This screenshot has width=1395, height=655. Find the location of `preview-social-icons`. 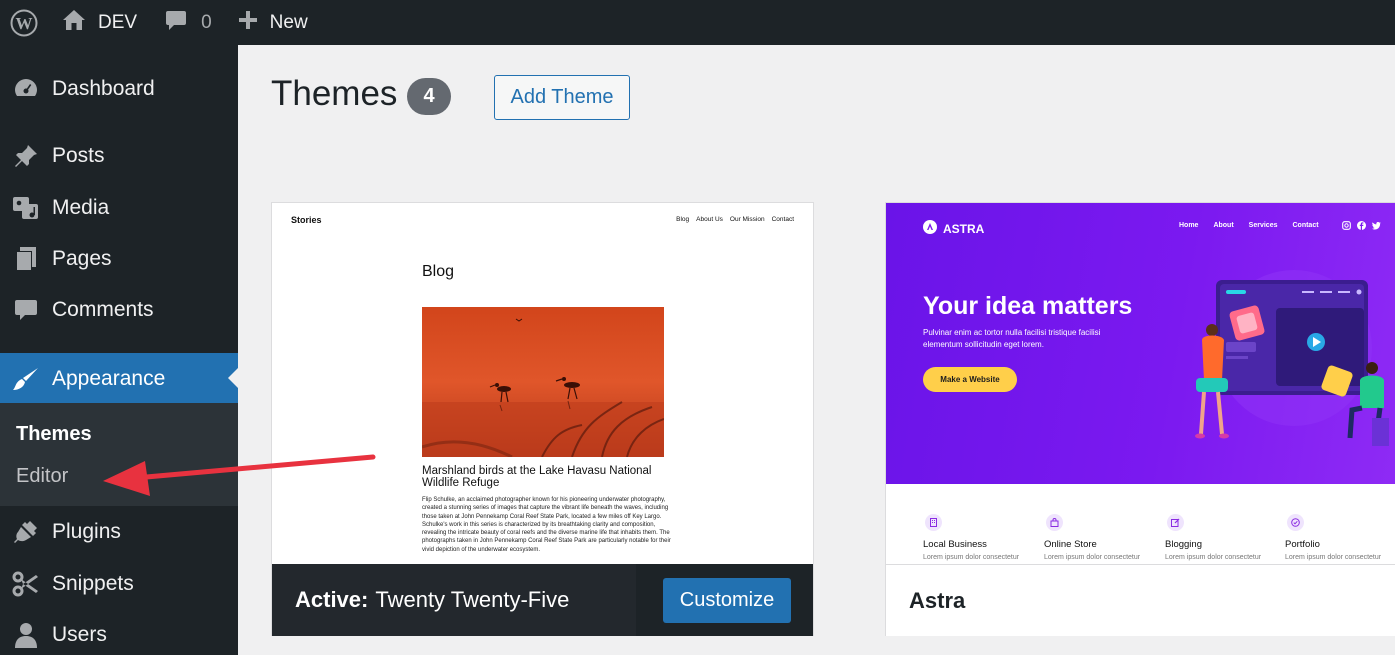

preview-social-icons is located at coordinates (1361, 225).